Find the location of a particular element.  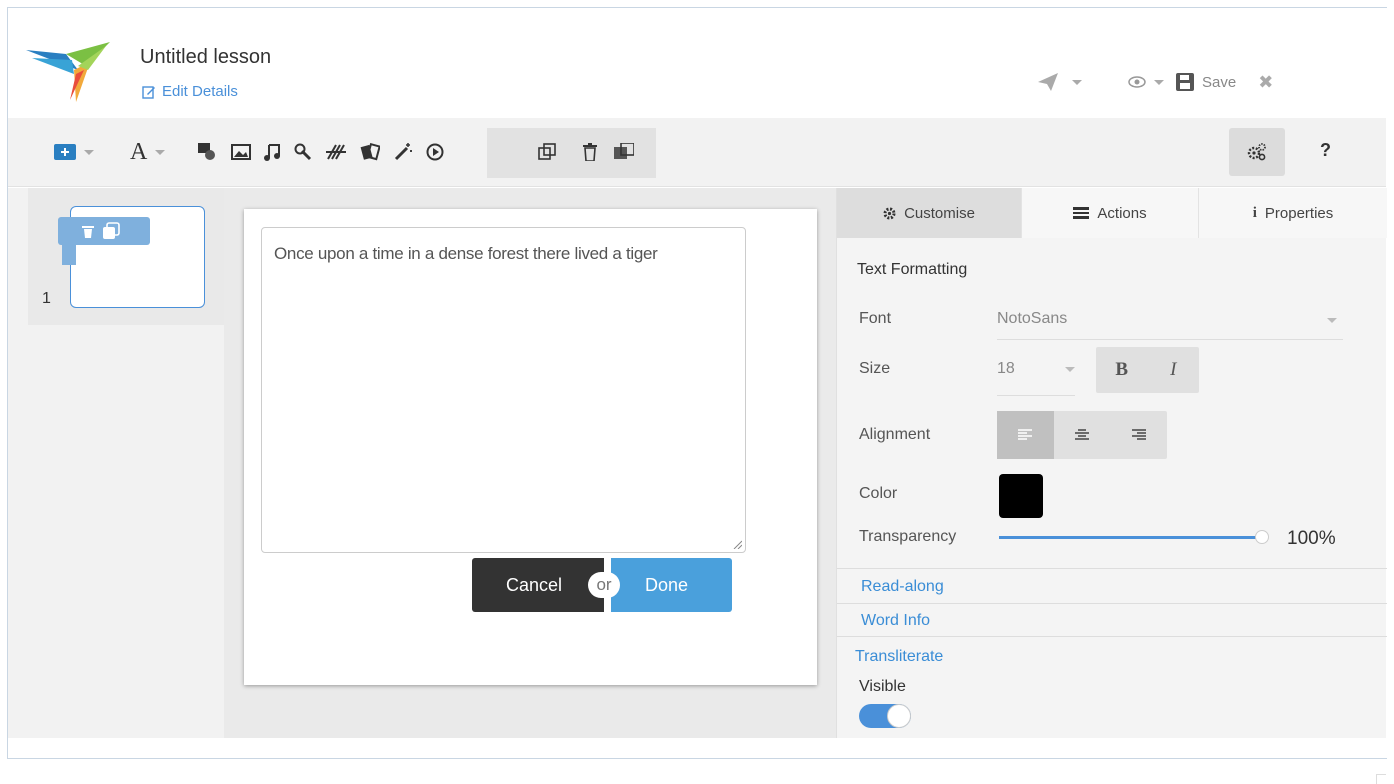

or-separator: or is located at coordinates (604, 585).